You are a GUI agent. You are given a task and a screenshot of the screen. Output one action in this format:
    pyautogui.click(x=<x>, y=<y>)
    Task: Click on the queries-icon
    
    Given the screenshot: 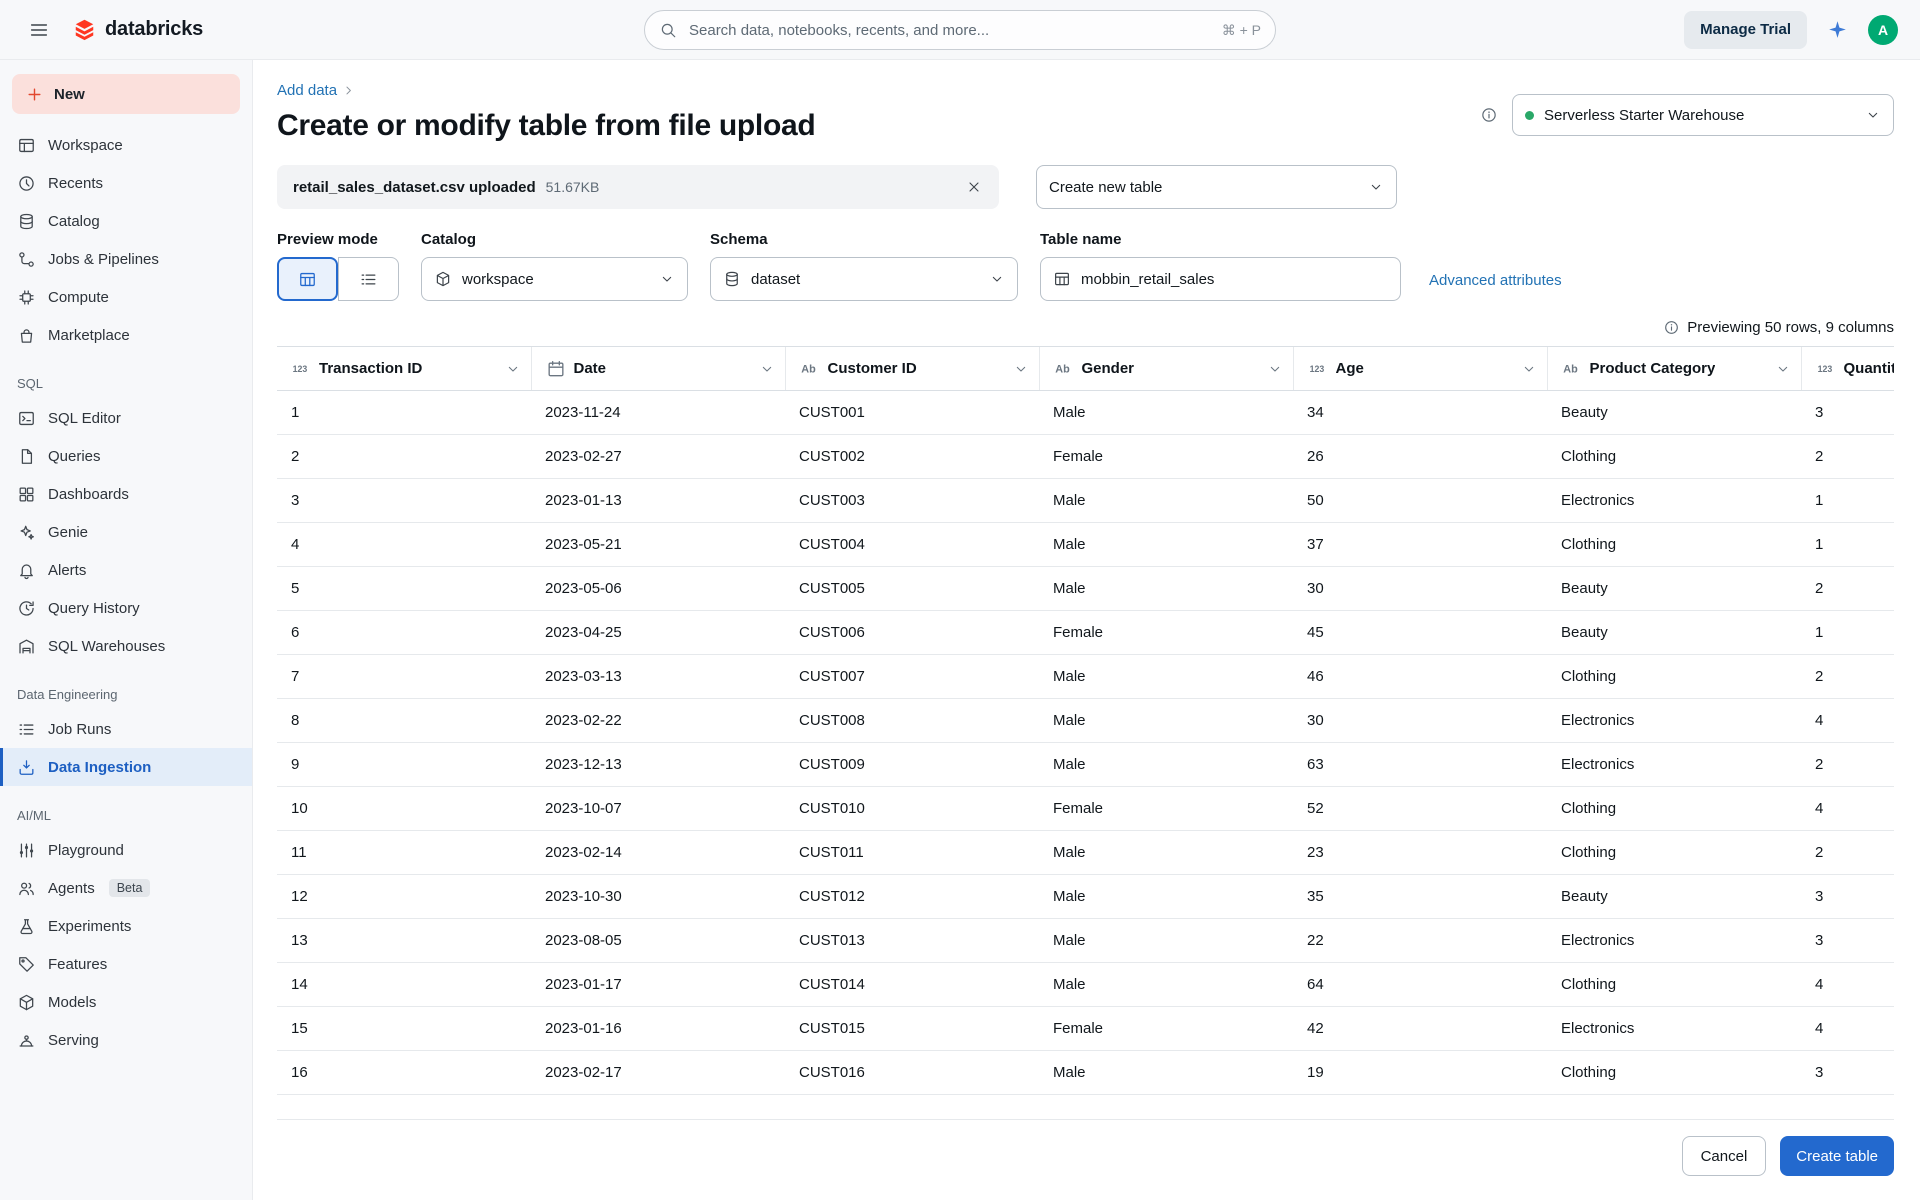 What is the action you would take?
    pyautogui.click(x=26, y=456)
    